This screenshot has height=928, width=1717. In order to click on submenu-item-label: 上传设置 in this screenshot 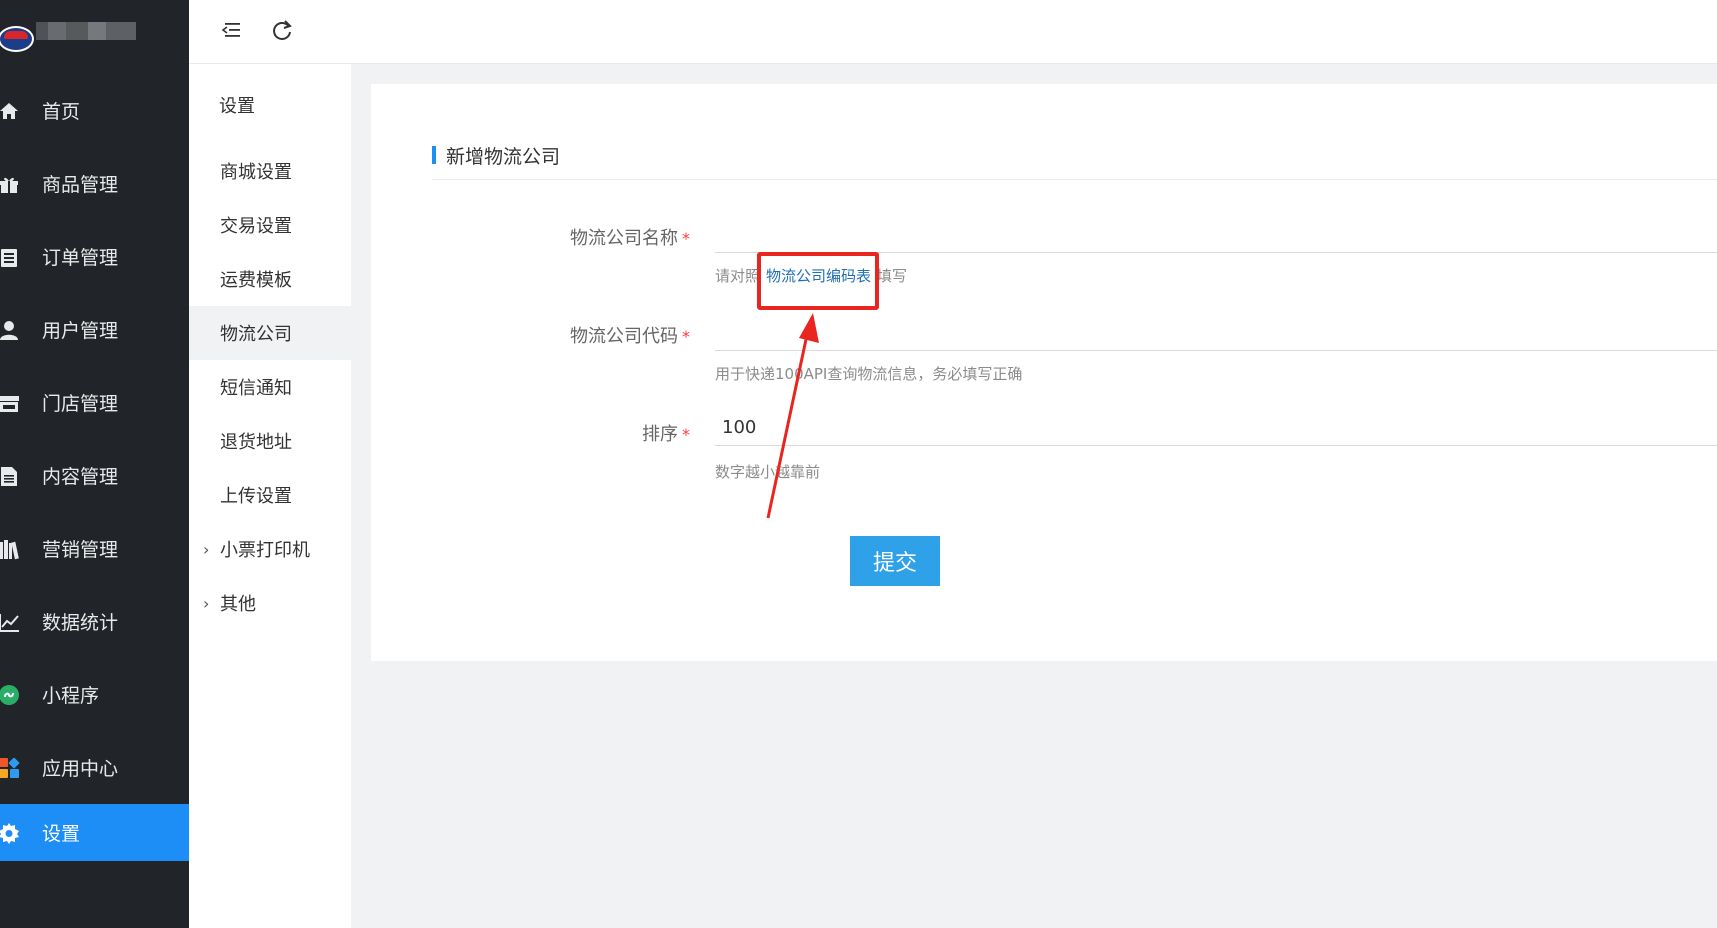, I will do `click(256, 496)`.